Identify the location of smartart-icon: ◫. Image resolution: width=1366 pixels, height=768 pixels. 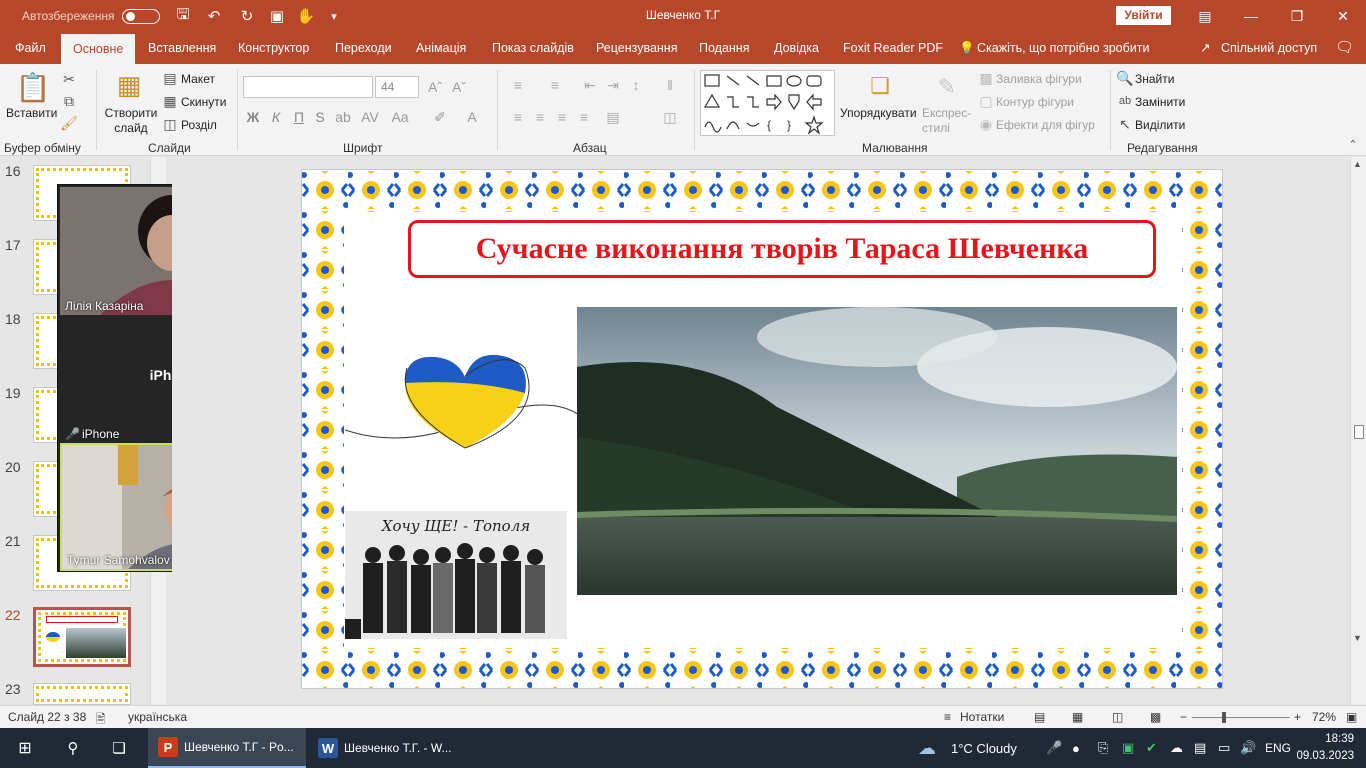
(670, 117).